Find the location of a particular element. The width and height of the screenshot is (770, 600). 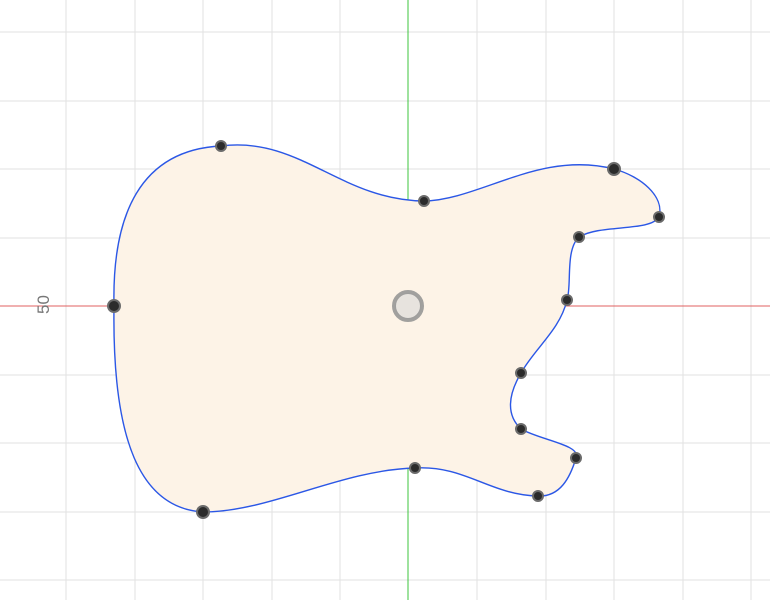

origin-point is located at coordinates (408, 306).